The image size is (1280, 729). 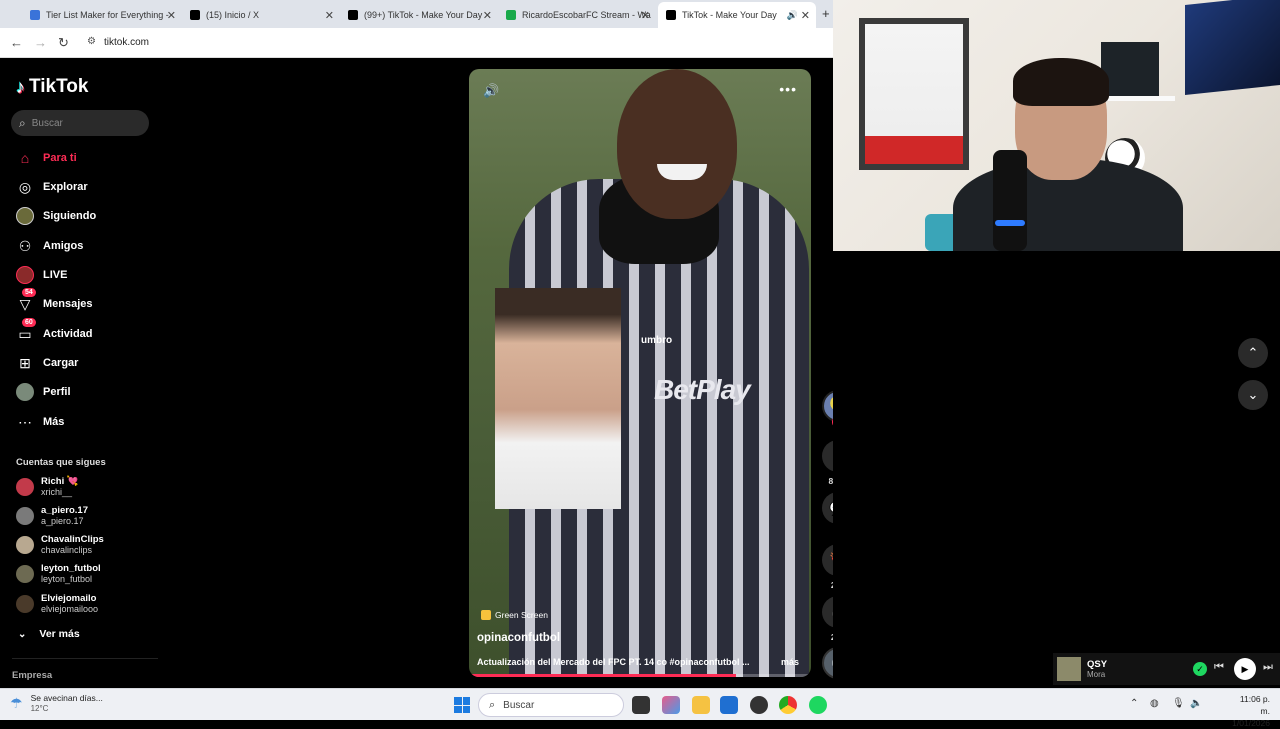 I want to click on shirt-brand-text: umbro, so click(x=657, y=340).